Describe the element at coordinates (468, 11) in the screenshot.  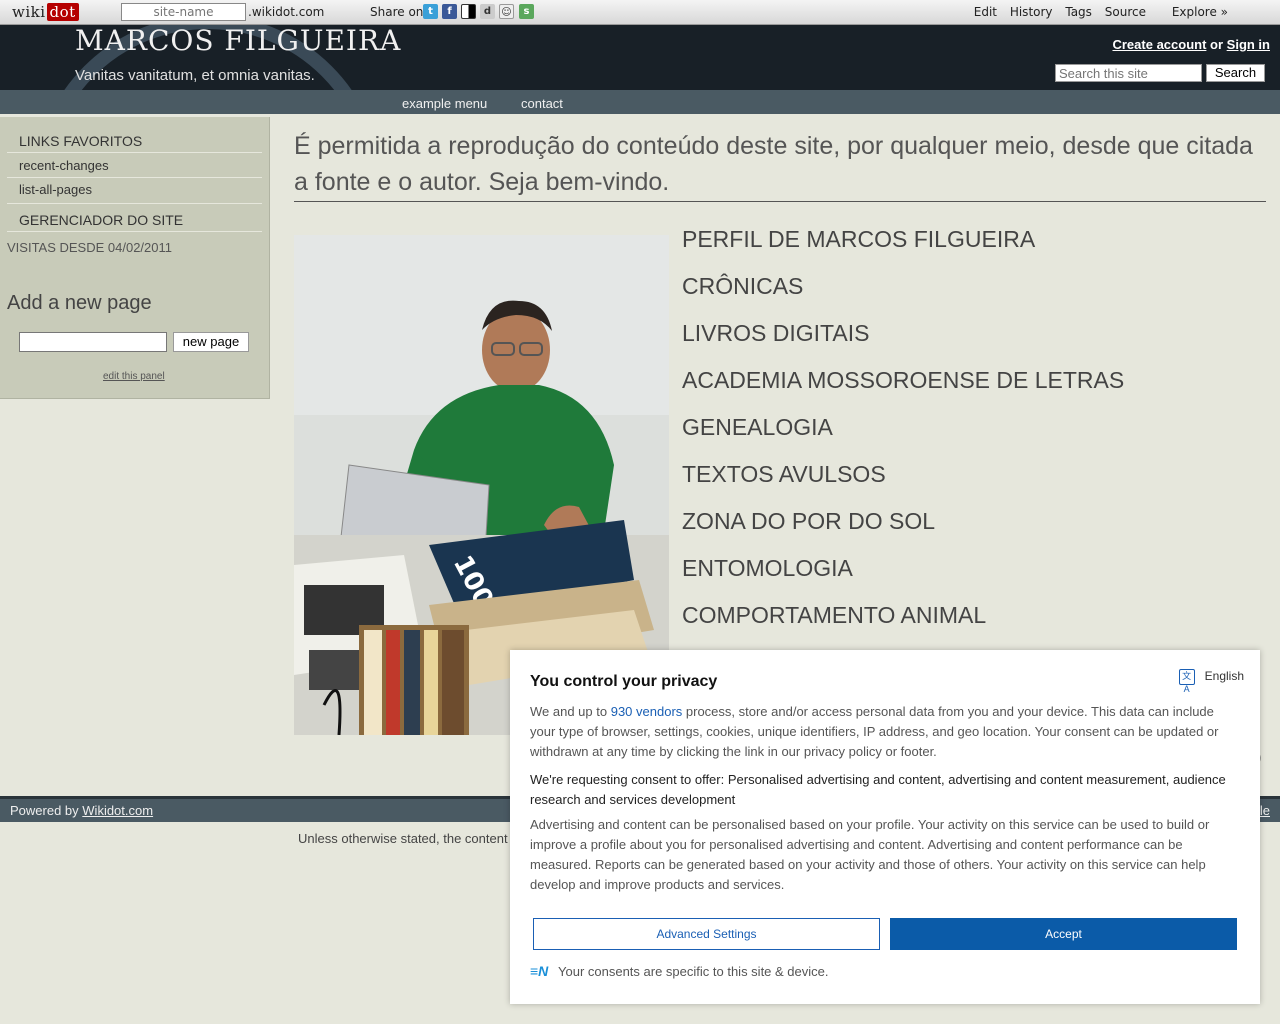
I see `delicious-icon` at that location.